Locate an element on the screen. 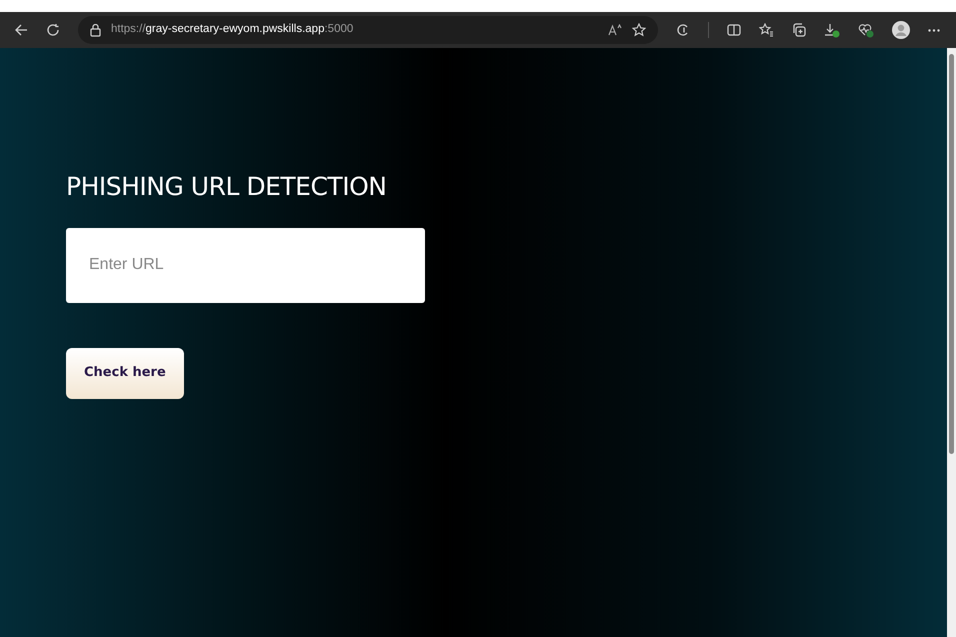 The width and height of the screenshot is (956, 637). page-title: PHISHING URL DETECTION is located at coordinates (226, 187).